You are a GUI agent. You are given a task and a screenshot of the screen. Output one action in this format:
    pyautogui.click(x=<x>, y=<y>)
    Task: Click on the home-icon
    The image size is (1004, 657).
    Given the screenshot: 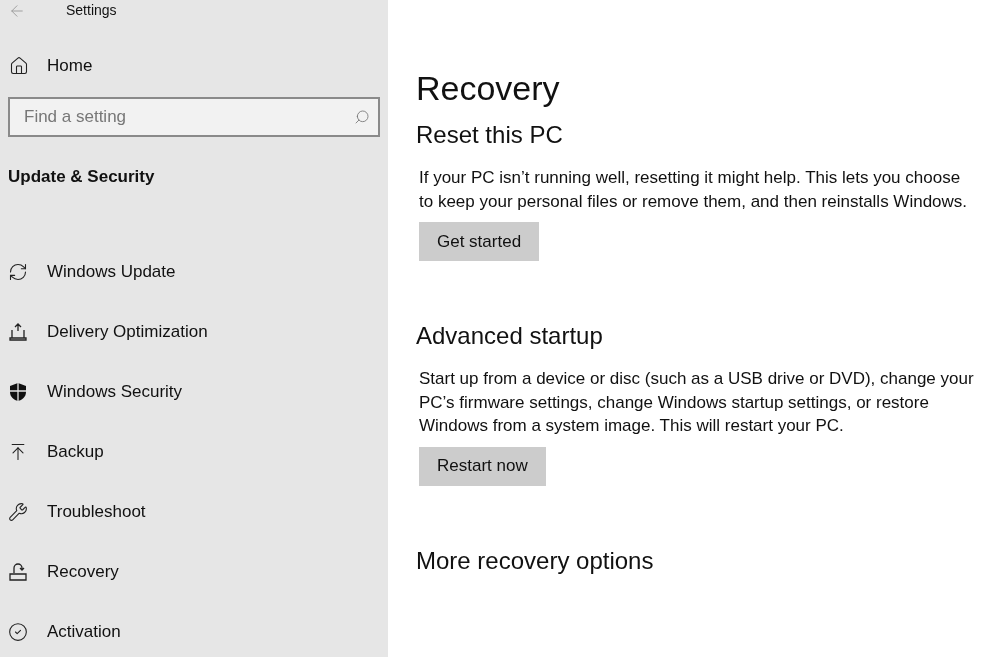 What is the action you would take?
    pyautogui.click(x=19, y=65)
    